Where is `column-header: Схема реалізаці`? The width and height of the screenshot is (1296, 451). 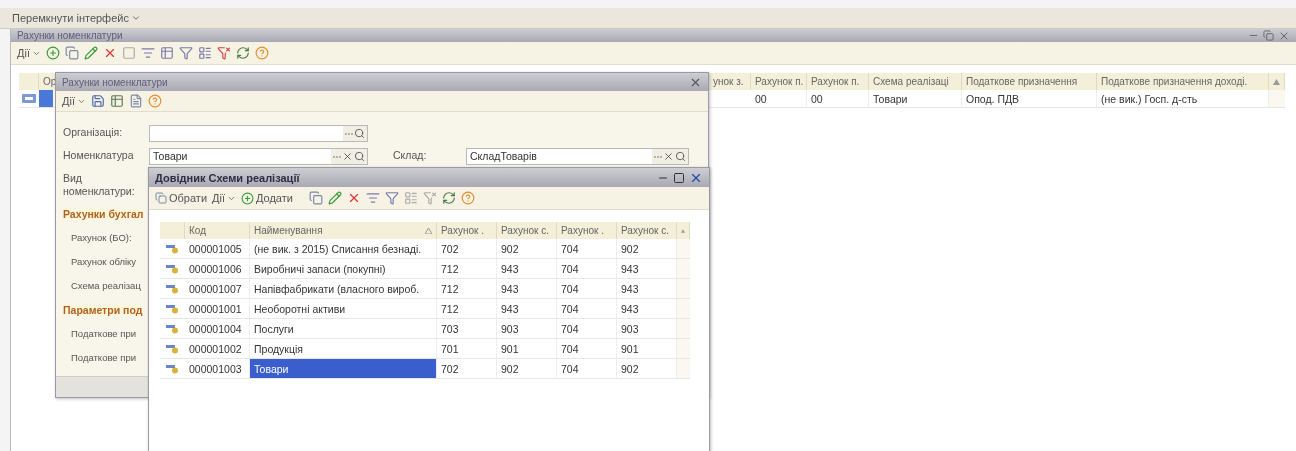
column-header: Схема реалізаці is located at coordinates (915, 81).